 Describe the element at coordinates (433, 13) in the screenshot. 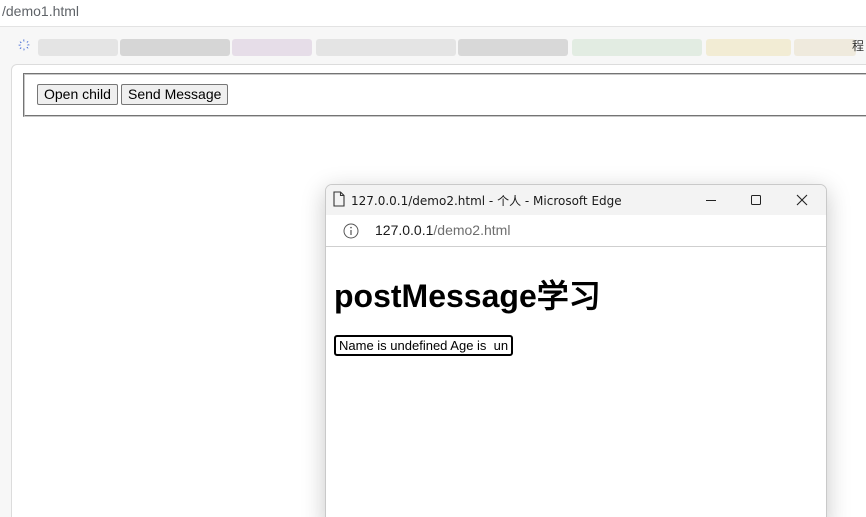

I see `address-bar: /demo1.html` at that location.